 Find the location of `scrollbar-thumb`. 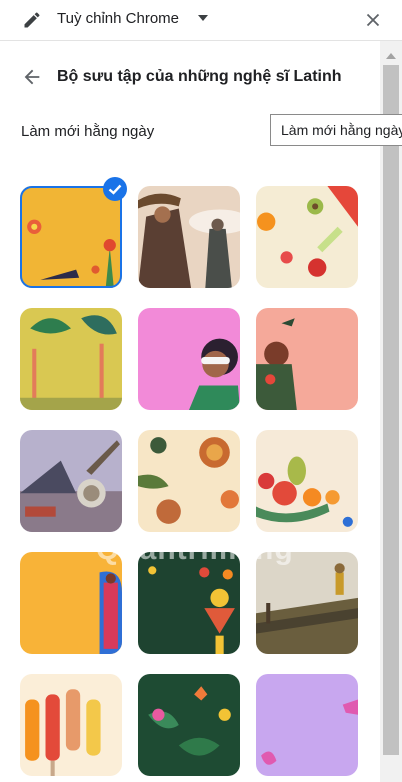

scrollbar-thumb is located at coordinates (391, 410).